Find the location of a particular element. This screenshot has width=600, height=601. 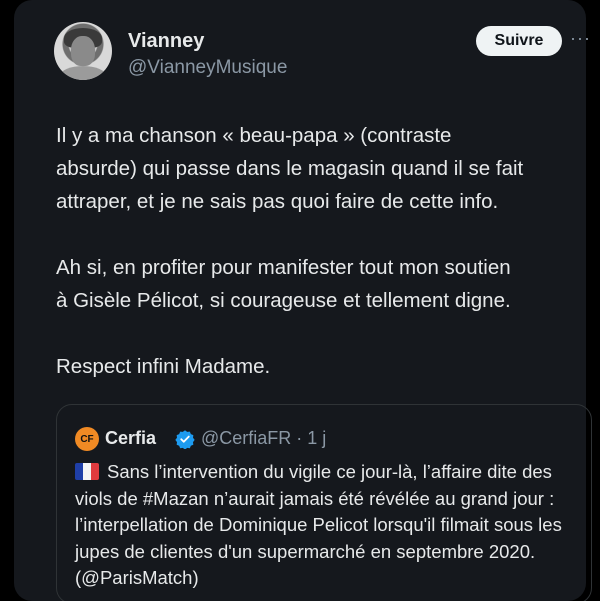

avatar-body is located at coordinates (83, 73).